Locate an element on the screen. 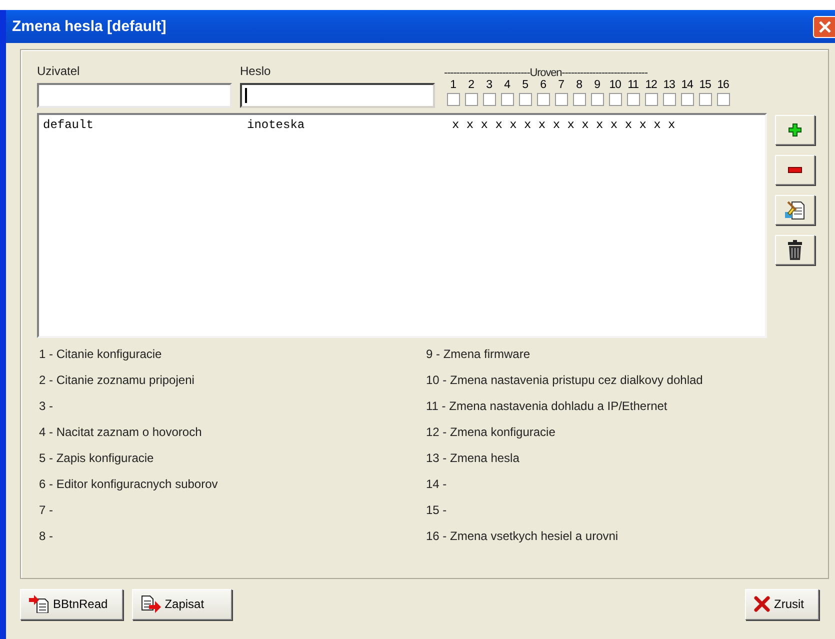 The width and height of the screenshot is (835, 639). delete-button is located at coordinates (795, 250).